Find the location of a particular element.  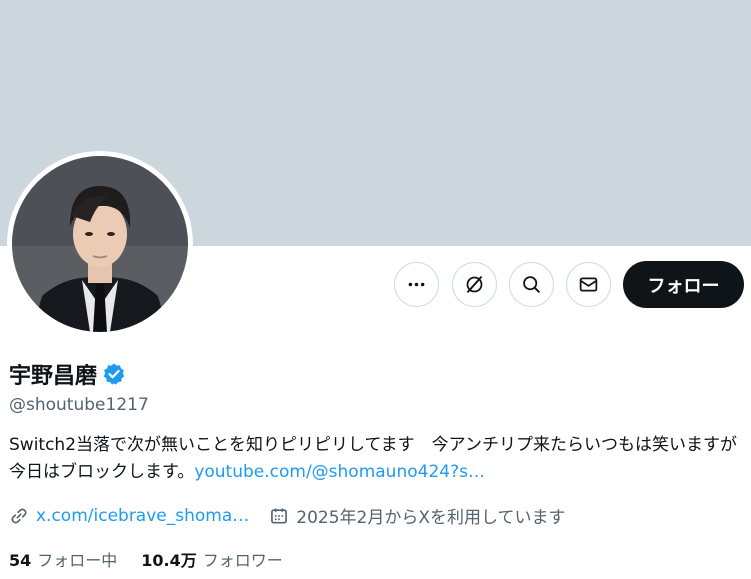

user-handle: @shoutube1217 is located at coordinates (79, 405).